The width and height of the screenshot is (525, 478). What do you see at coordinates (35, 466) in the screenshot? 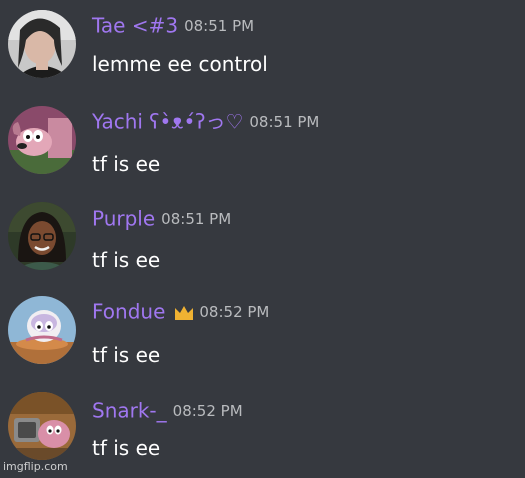
I see `watermark: imgflip.com` at bounding box center [35, 466].